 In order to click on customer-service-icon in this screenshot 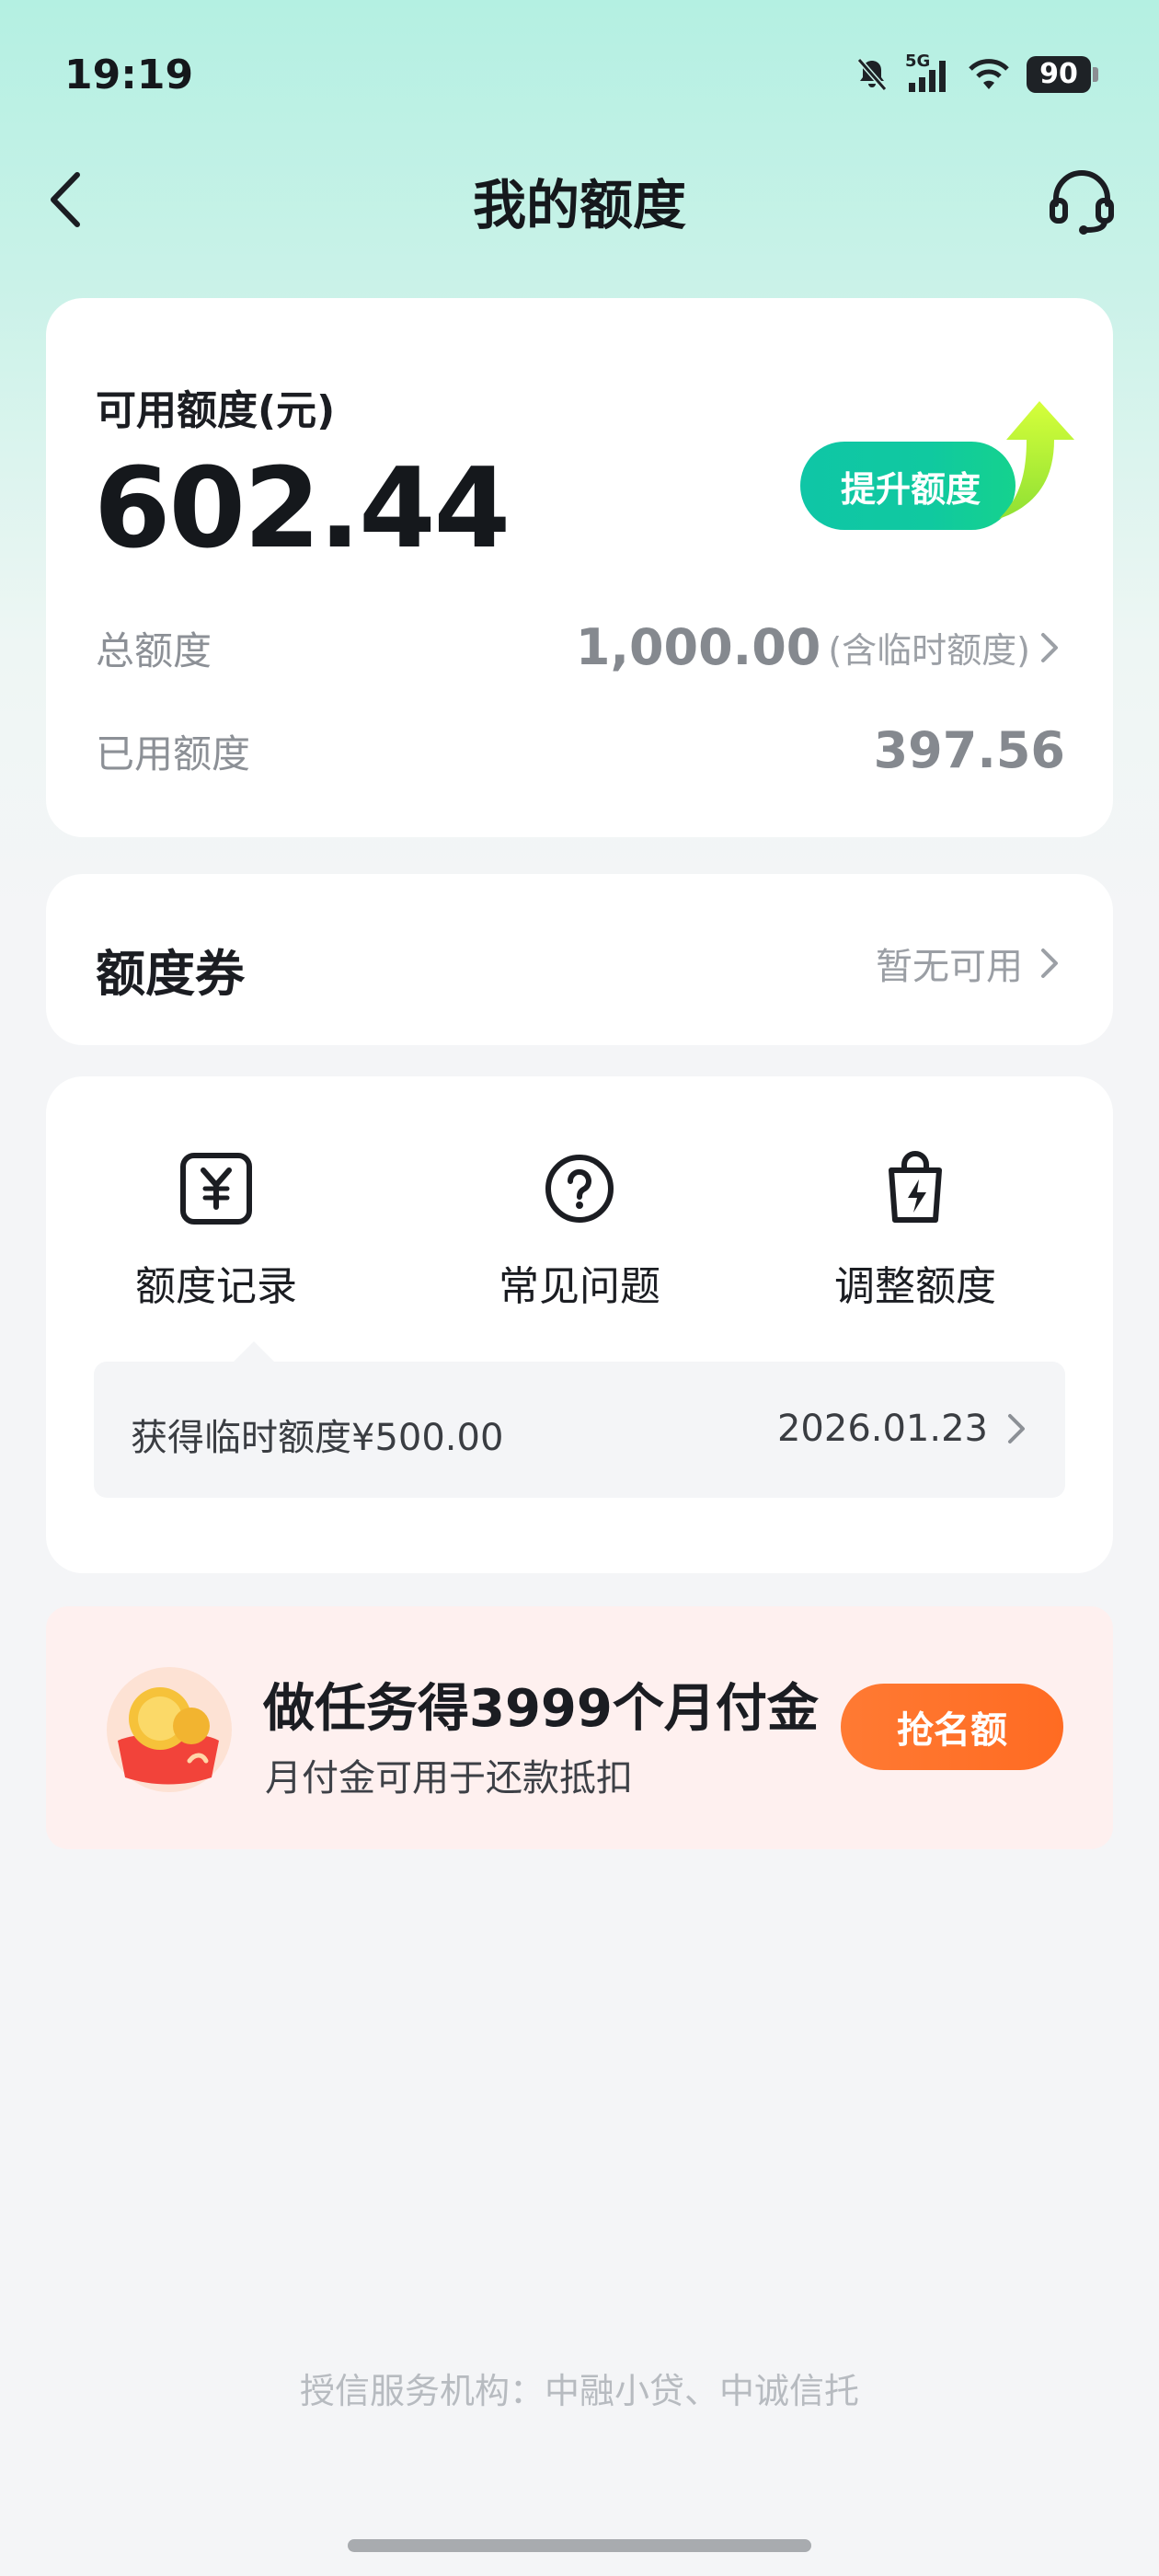, I will do `click(1082, 201)`.